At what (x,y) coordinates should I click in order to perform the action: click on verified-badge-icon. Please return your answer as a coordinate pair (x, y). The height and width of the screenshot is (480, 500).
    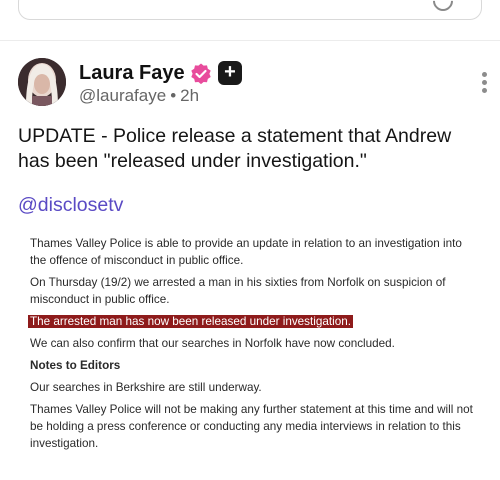
    Looking at the image, I should click on (201, 74).